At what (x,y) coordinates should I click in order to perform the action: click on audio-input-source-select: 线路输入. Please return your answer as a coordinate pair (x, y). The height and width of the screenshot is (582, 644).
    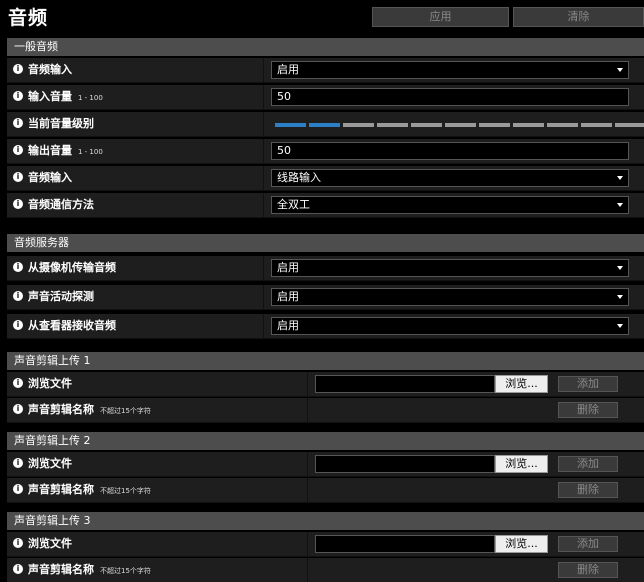
    Looking at the image, I should click on (450, 178).